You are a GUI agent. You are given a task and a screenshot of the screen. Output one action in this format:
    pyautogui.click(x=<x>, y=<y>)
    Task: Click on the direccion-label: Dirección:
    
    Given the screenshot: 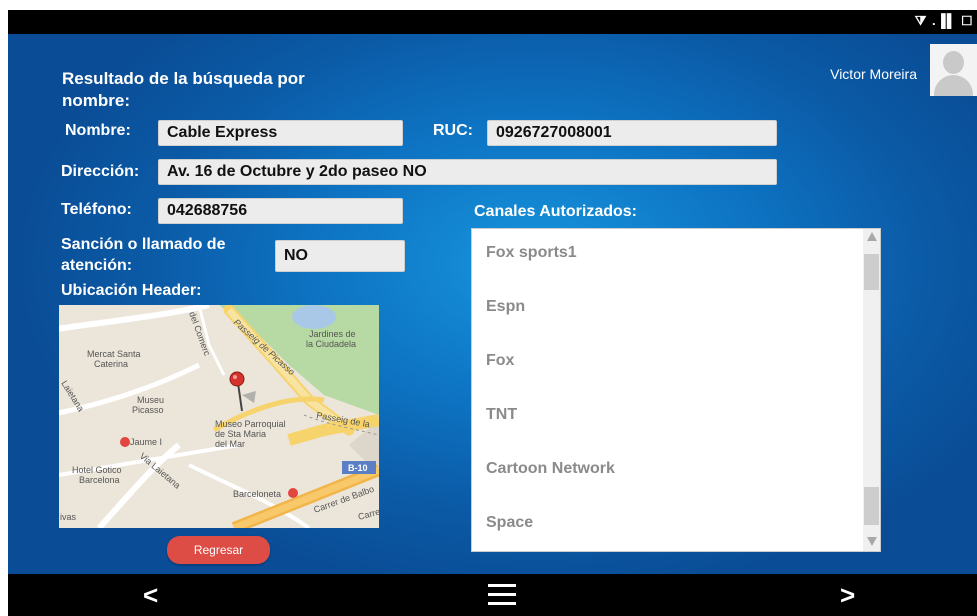 What is the action you would take?
    pyautogui.click(x=100, y=171)
    